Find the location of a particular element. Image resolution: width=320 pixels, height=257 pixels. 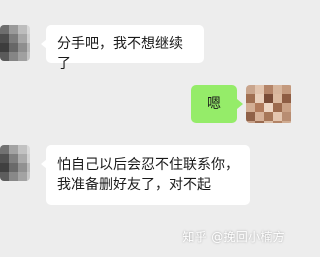

message-bubble-incoming: 分手吧，我不想继续了 is located at coordinates (122, 48).